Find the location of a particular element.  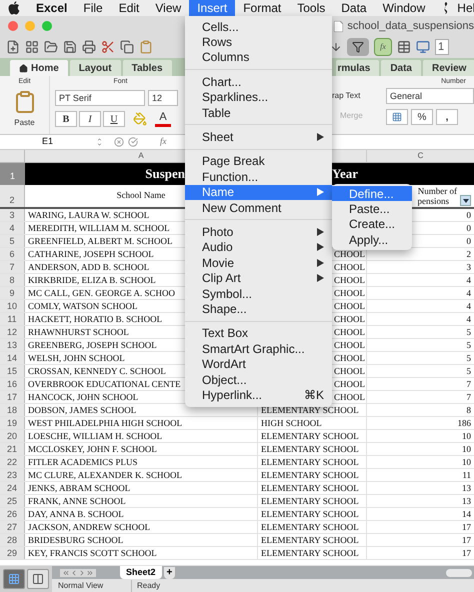

title-text: Suspen is located at coordinates (164, 174).